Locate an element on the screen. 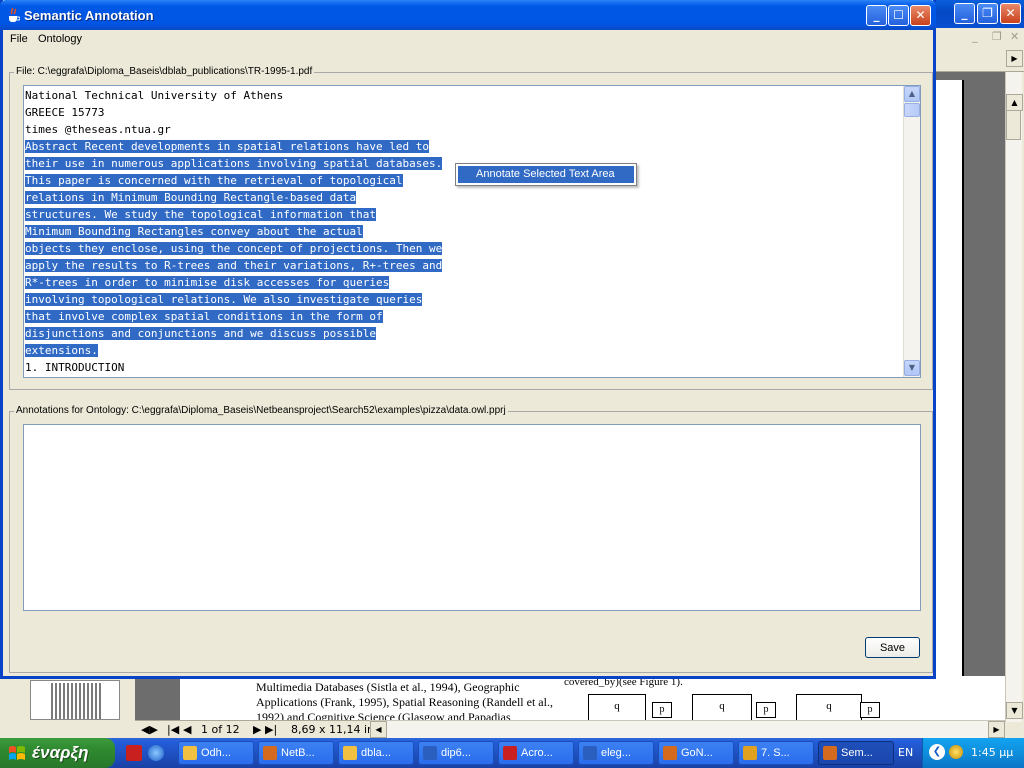 This screenshot has height=768, width=1024. start-button: έναρξη is located at coordinates (57, 753).